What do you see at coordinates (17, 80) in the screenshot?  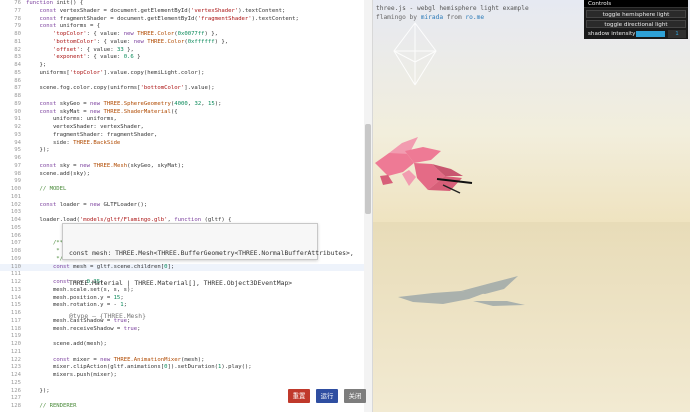 I see `line-number: 86` at bounding box center [17, 80].